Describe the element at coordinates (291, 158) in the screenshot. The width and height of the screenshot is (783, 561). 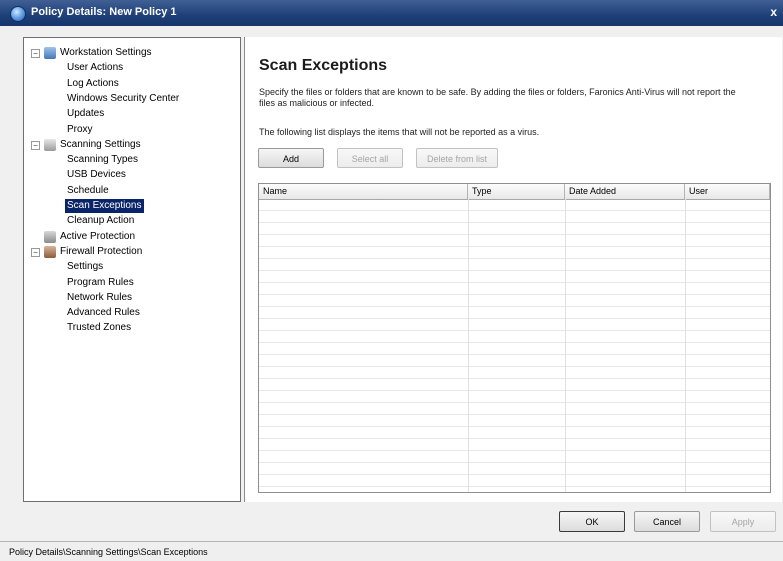
I see `add-button: Add` at that location.